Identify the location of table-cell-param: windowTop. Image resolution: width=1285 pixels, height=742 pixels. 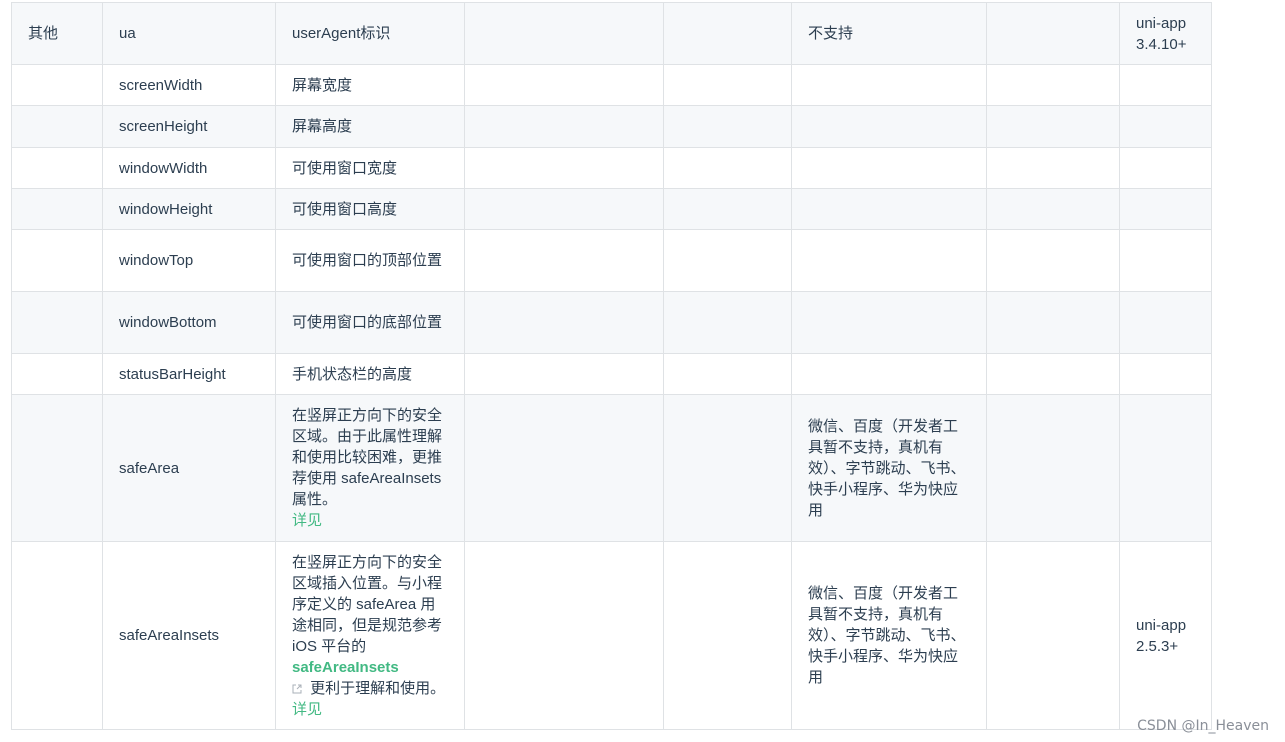
(189, 260).